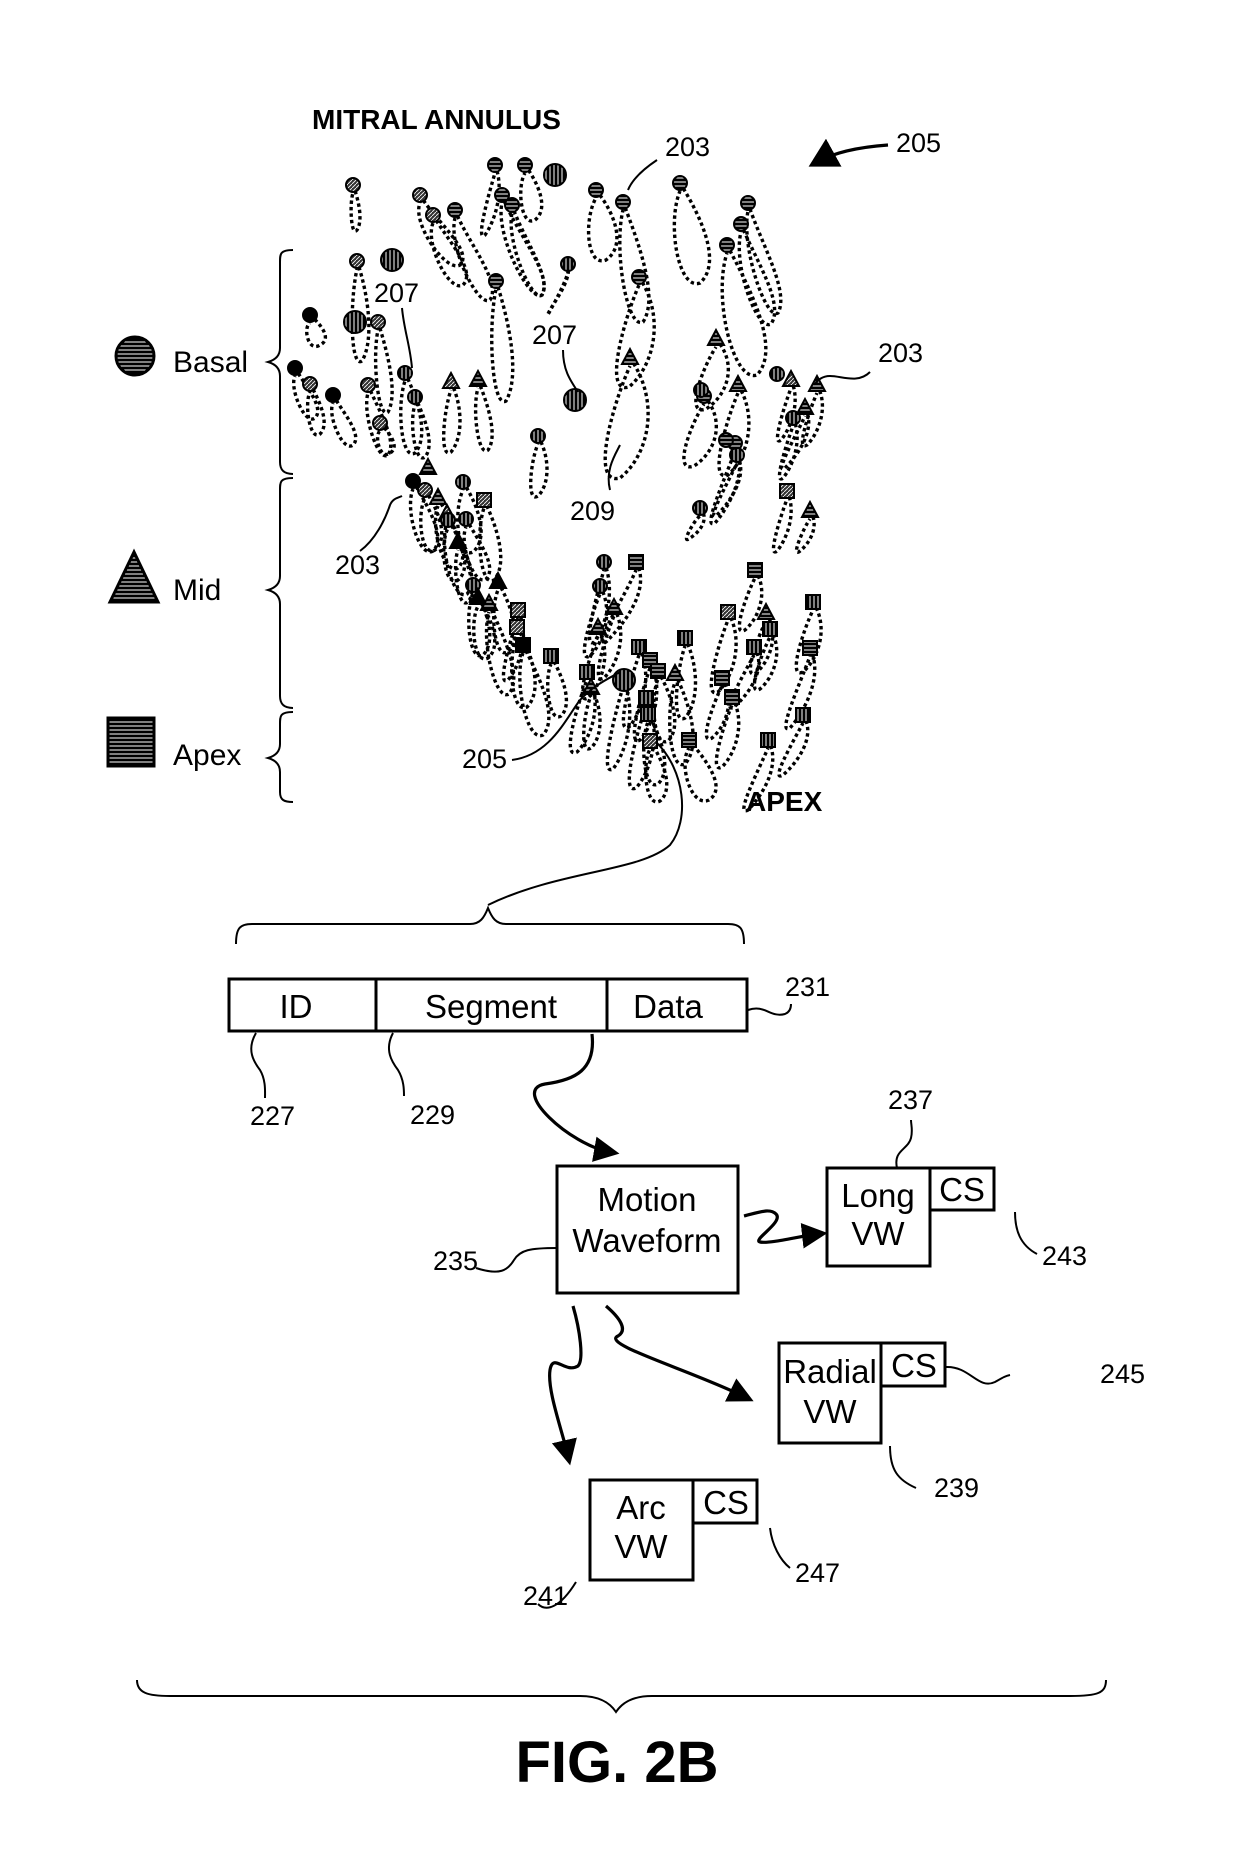  Describe the element at coordinates (914, 1365) in the screenshot. I see `radial-cs-label: CS` at that location.